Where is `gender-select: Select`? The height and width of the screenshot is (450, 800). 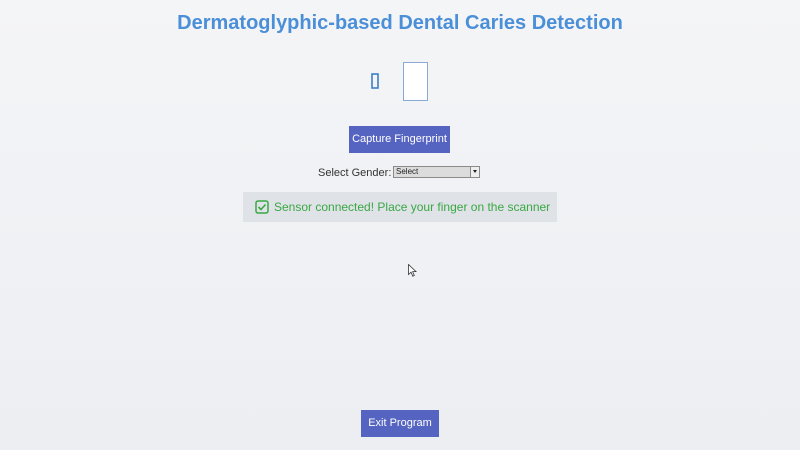
gender-select: Select is located at coordinates (436, 172).